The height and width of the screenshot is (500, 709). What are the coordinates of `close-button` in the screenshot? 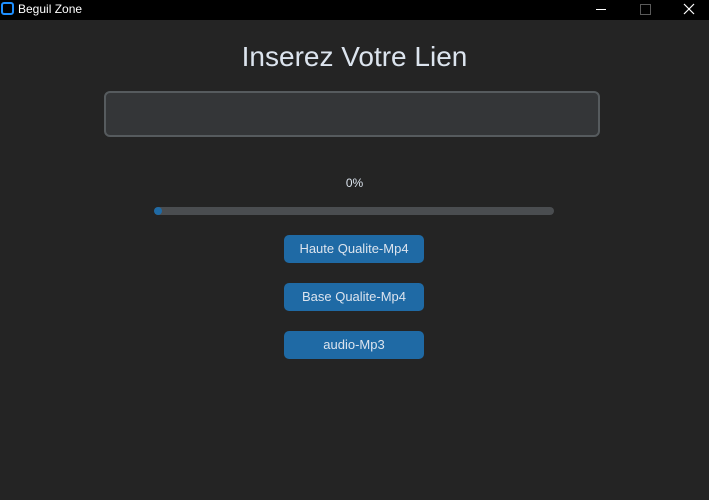 It's located at (687, 10).